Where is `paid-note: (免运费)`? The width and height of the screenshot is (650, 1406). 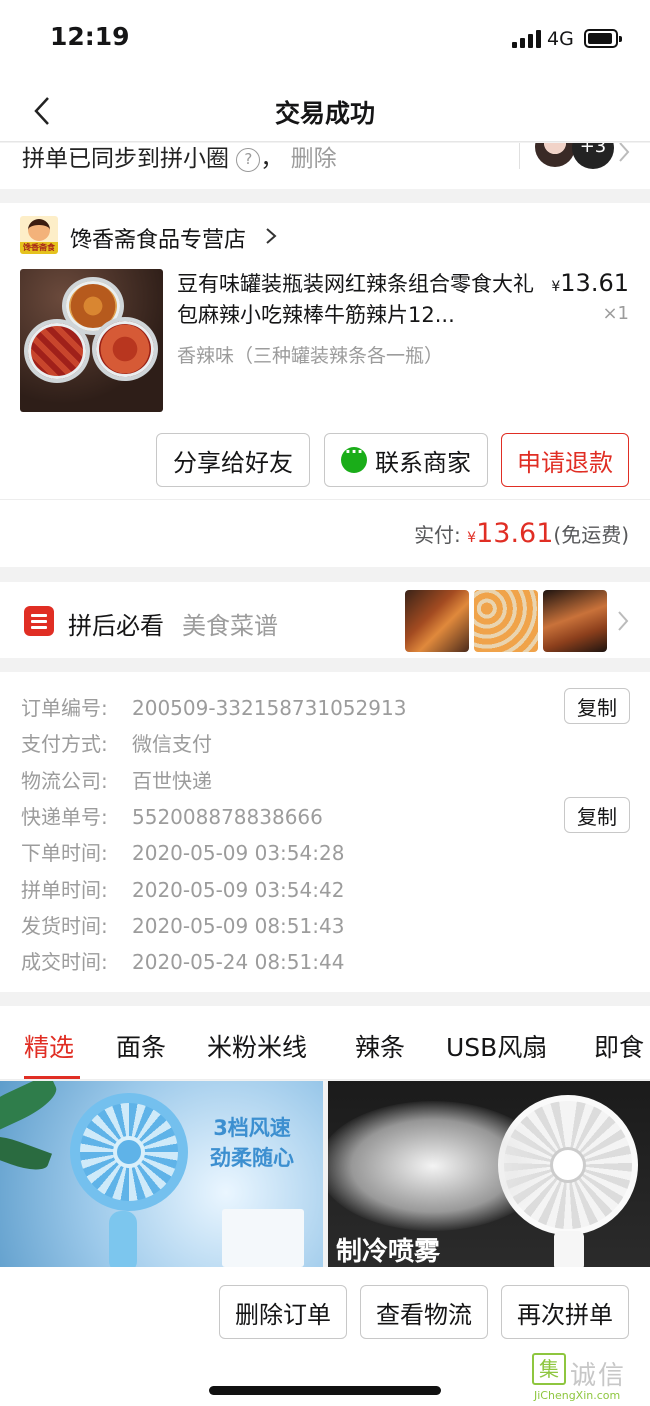
paid-note: (免运费) is located at coordinates (591, 535).